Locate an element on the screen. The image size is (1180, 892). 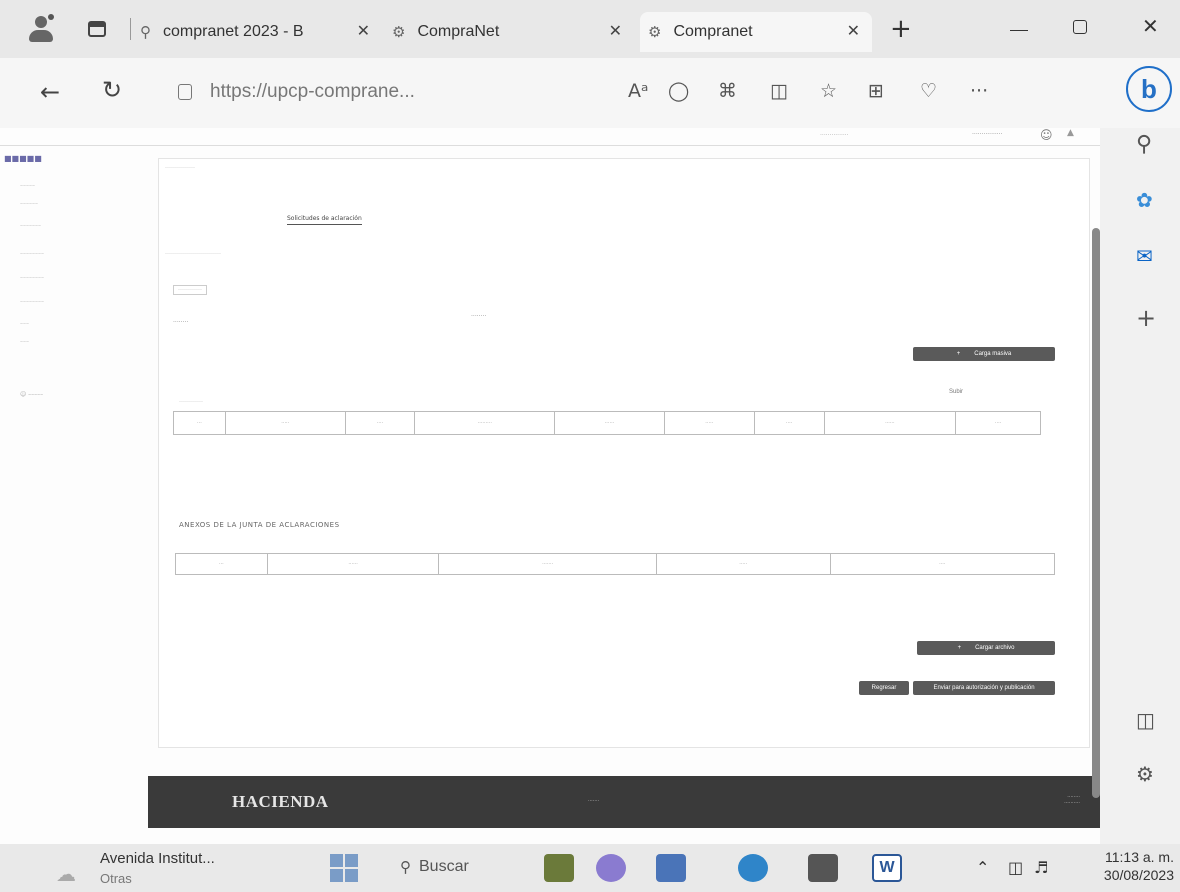
weather-widget-sub: Otras is located at coordinates (116, 878).